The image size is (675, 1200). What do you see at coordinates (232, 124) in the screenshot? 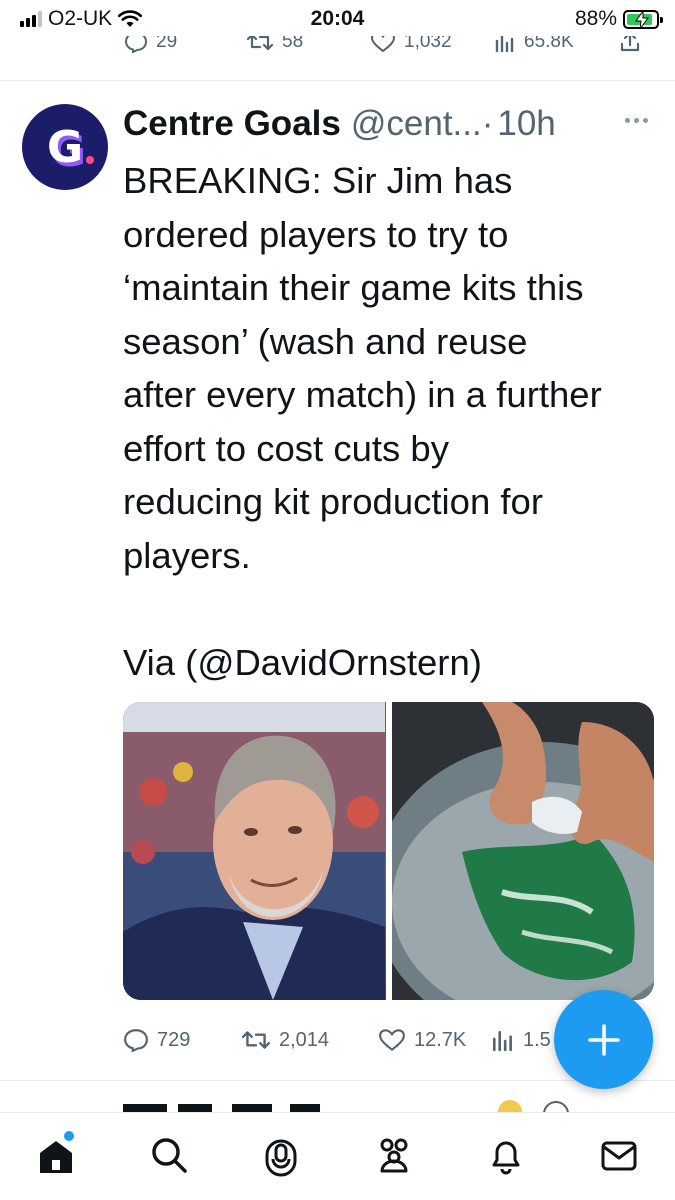
I see `display-name: Centre Goals` at bounding box center [232, 124].